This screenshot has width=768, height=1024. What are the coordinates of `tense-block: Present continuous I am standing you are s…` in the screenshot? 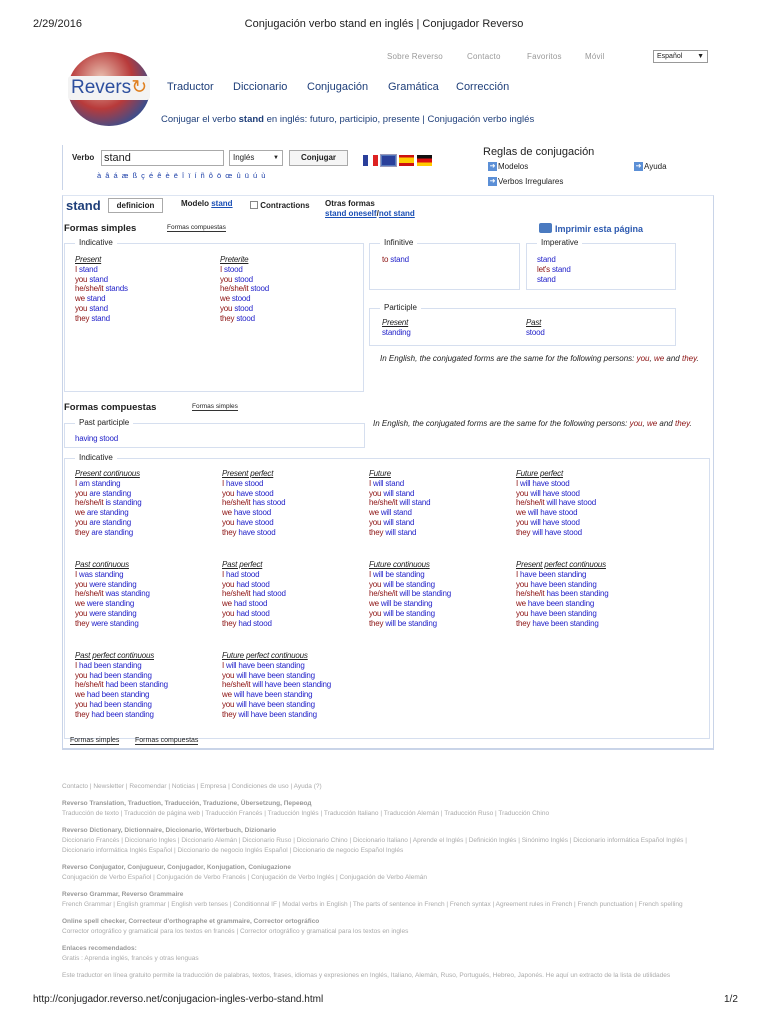 It's located at (108, 503).